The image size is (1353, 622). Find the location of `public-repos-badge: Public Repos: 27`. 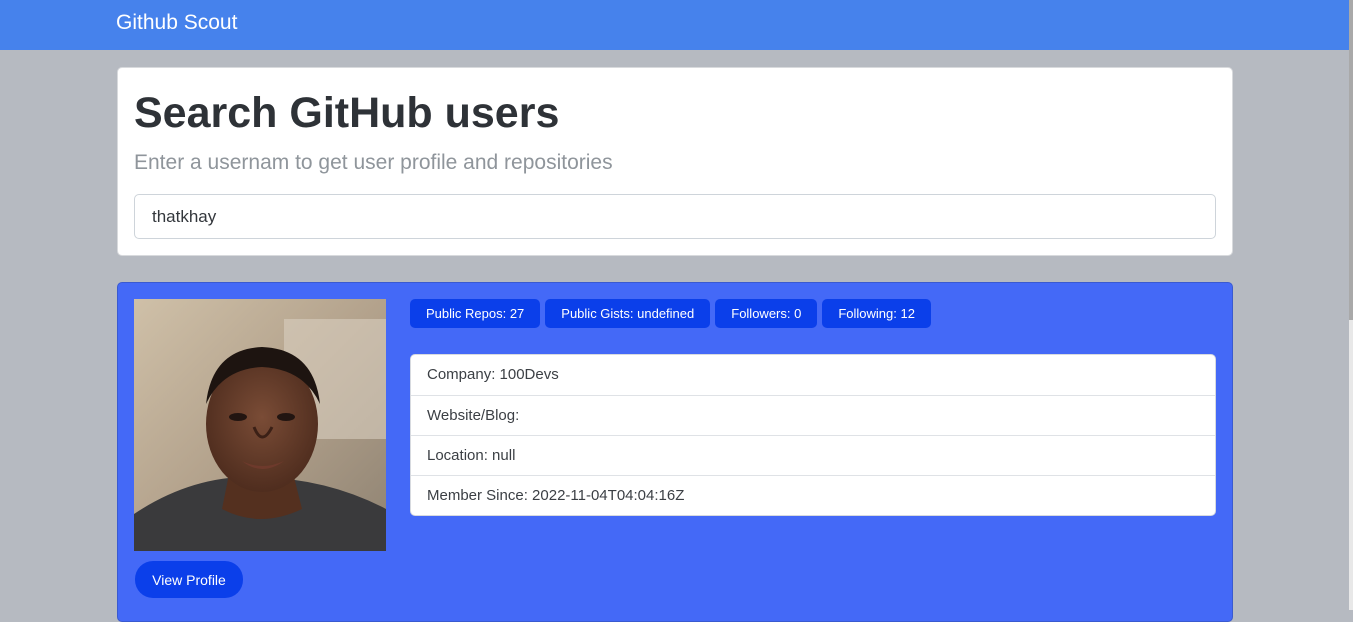

public-repos-badge: Public Repos: 27 is located at coordinates (475, 313).